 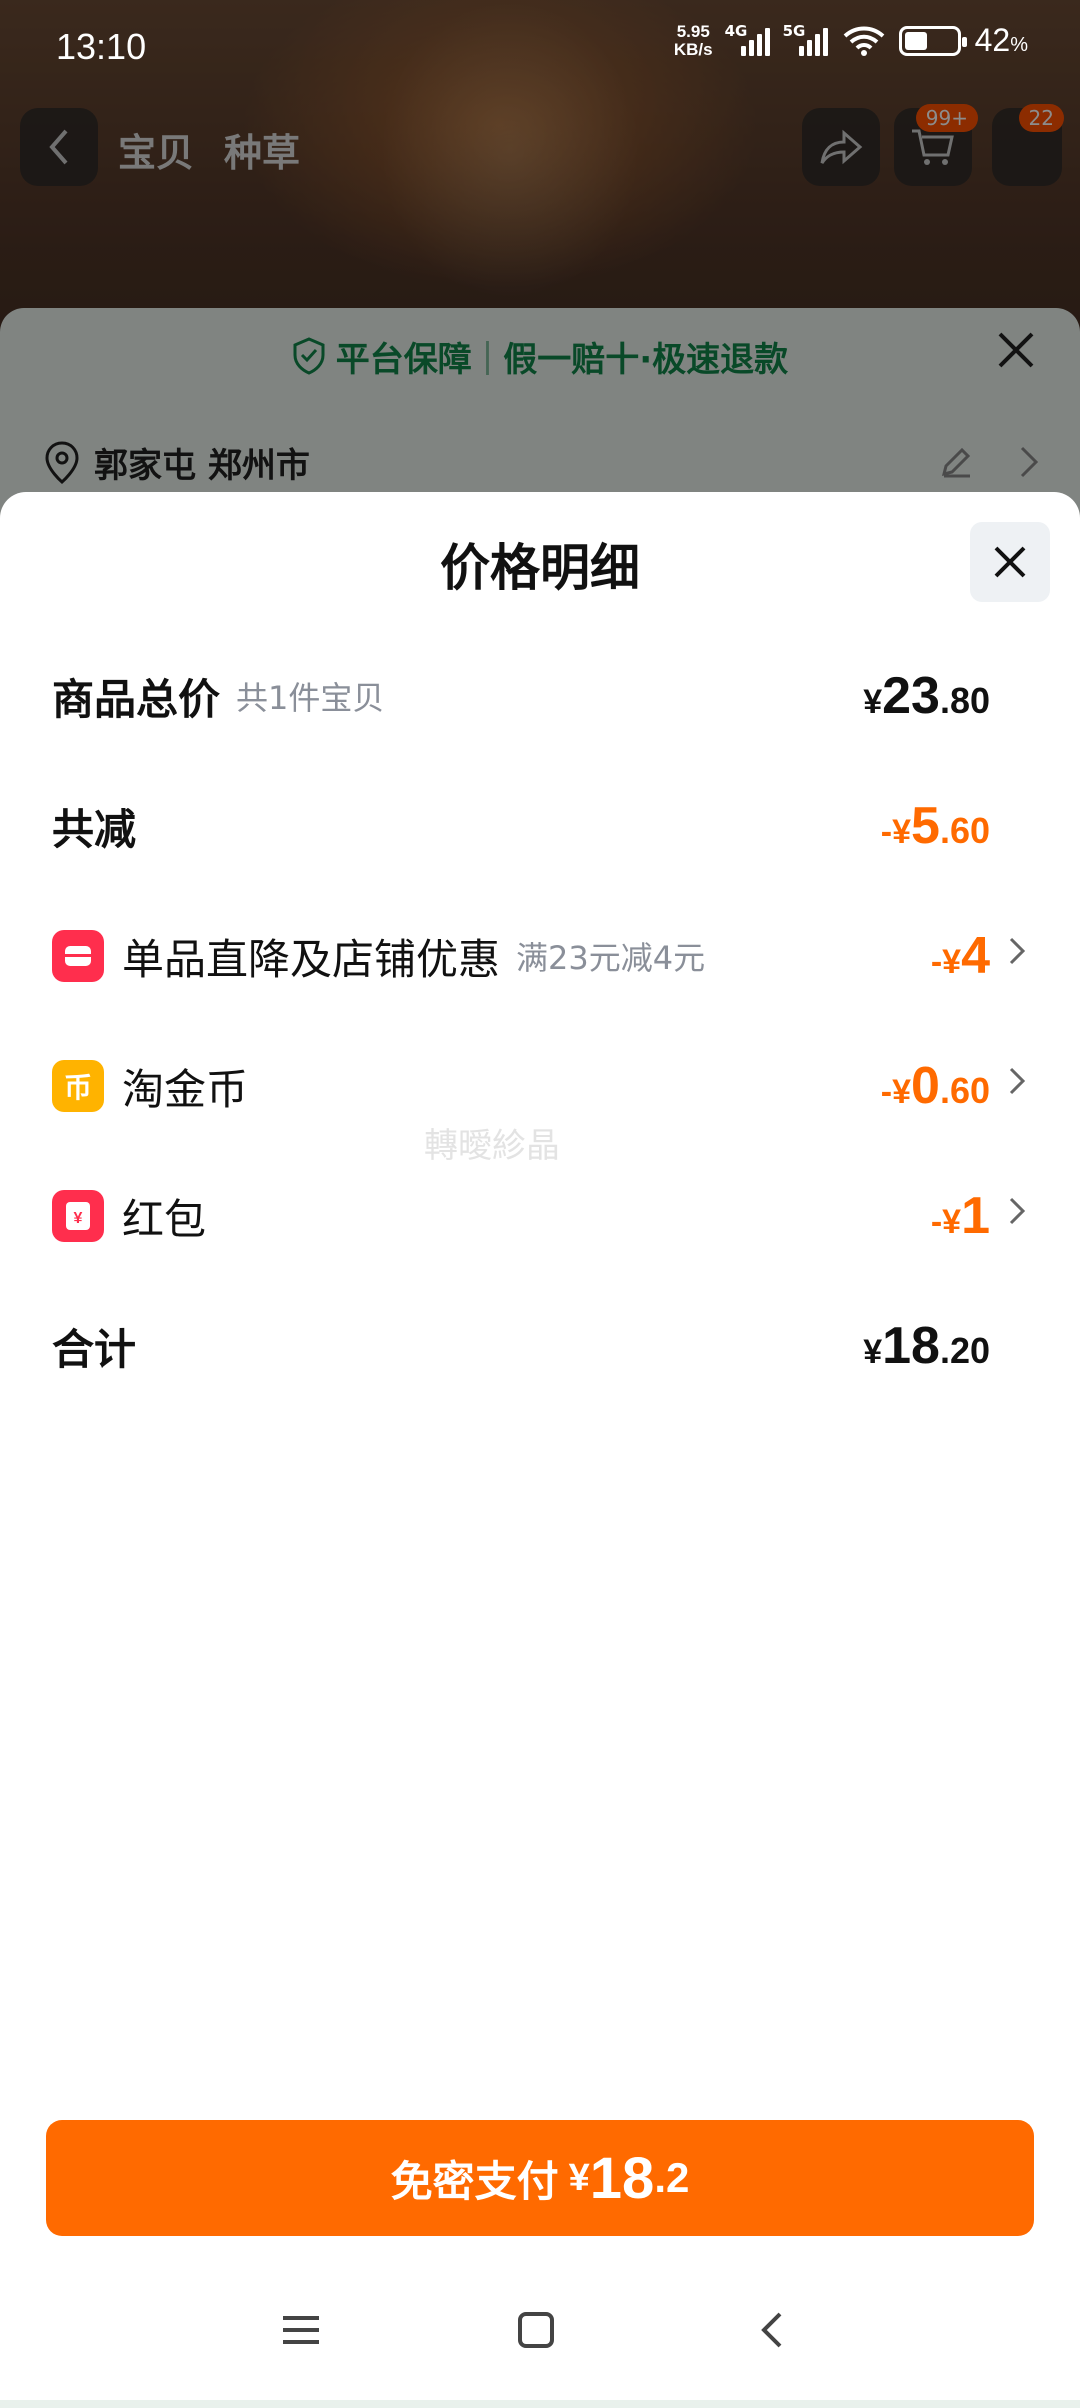 I want to click on status-time: 13:10, so click(x=101, y=46).